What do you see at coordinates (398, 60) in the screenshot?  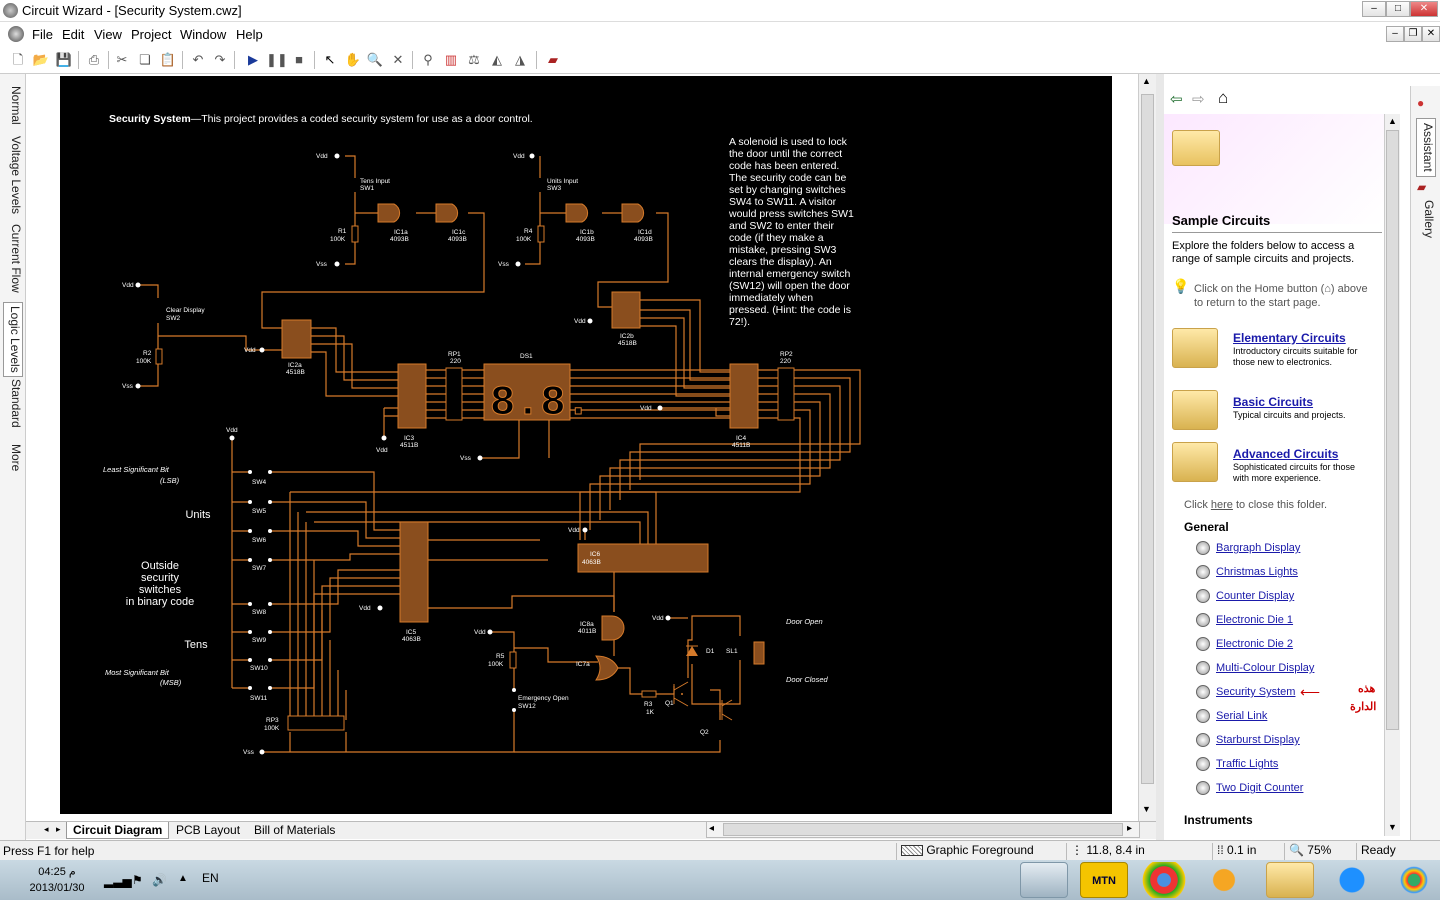 I see `delete-icon: ✕` at bounding box center [398, 60].